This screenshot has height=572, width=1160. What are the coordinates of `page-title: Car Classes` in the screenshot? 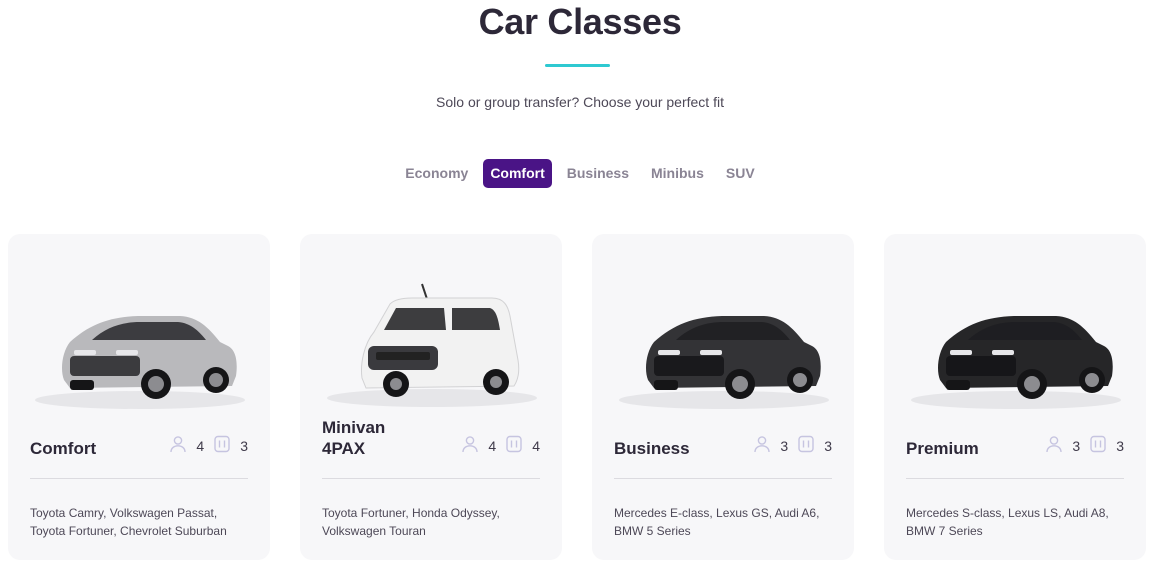 It's located at (580, 21).